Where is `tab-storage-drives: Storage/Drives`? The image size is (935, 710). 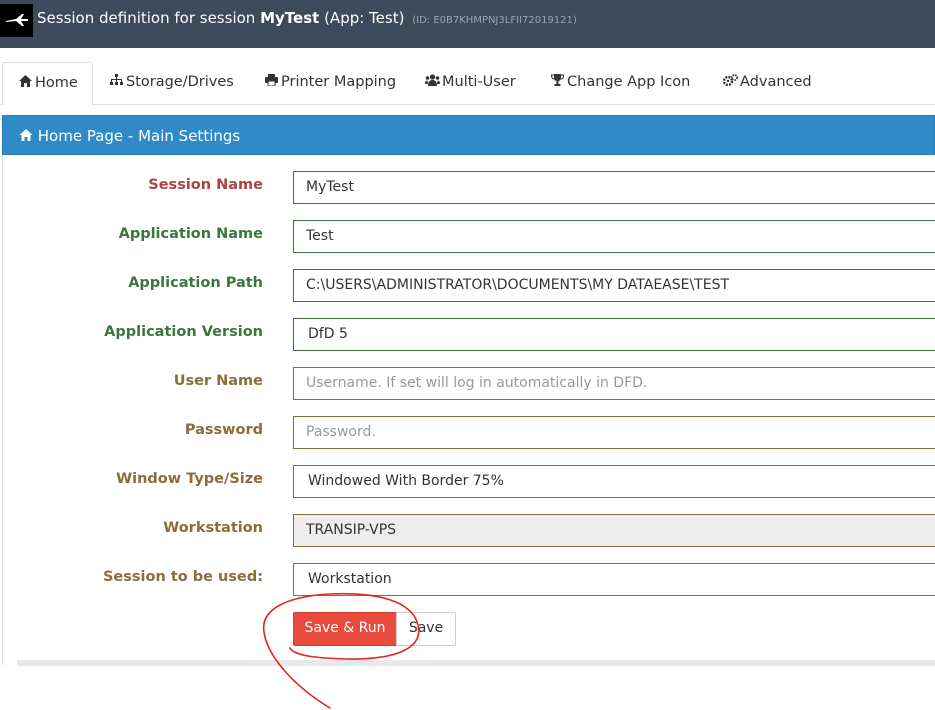 tab-storage-drives: Storage/Drives is located at coordinates (171, 83).